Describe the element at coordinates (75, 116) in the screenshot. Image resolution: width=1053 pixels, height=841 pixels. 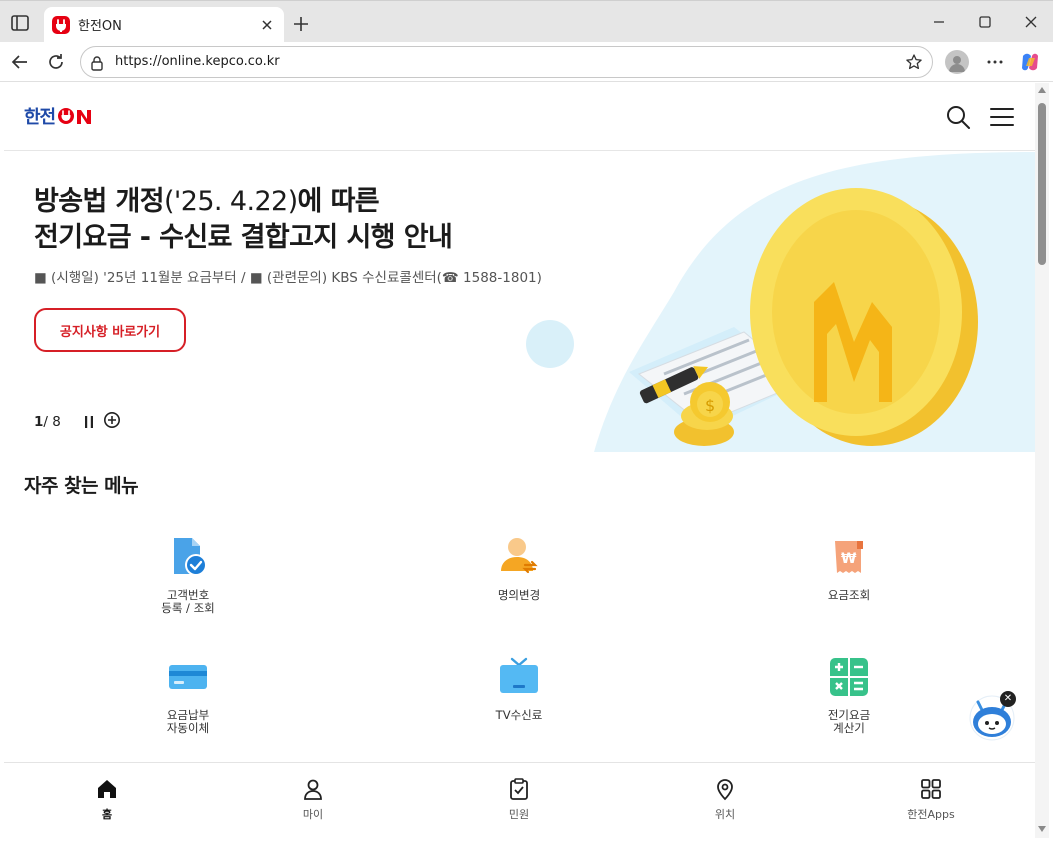
I see `logo-on-mark` at that location.